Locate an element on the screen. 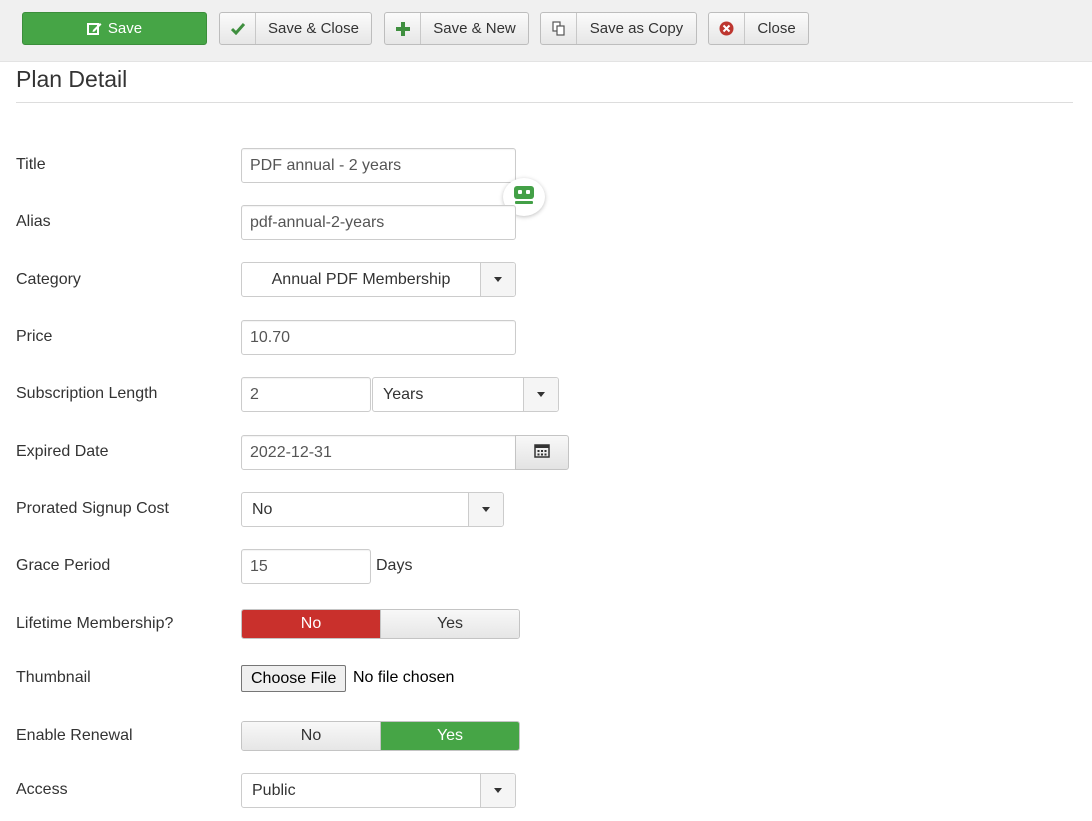 The height and width of the screenshot is (821, 1092). title-divider is located at coordinates (544, 102).